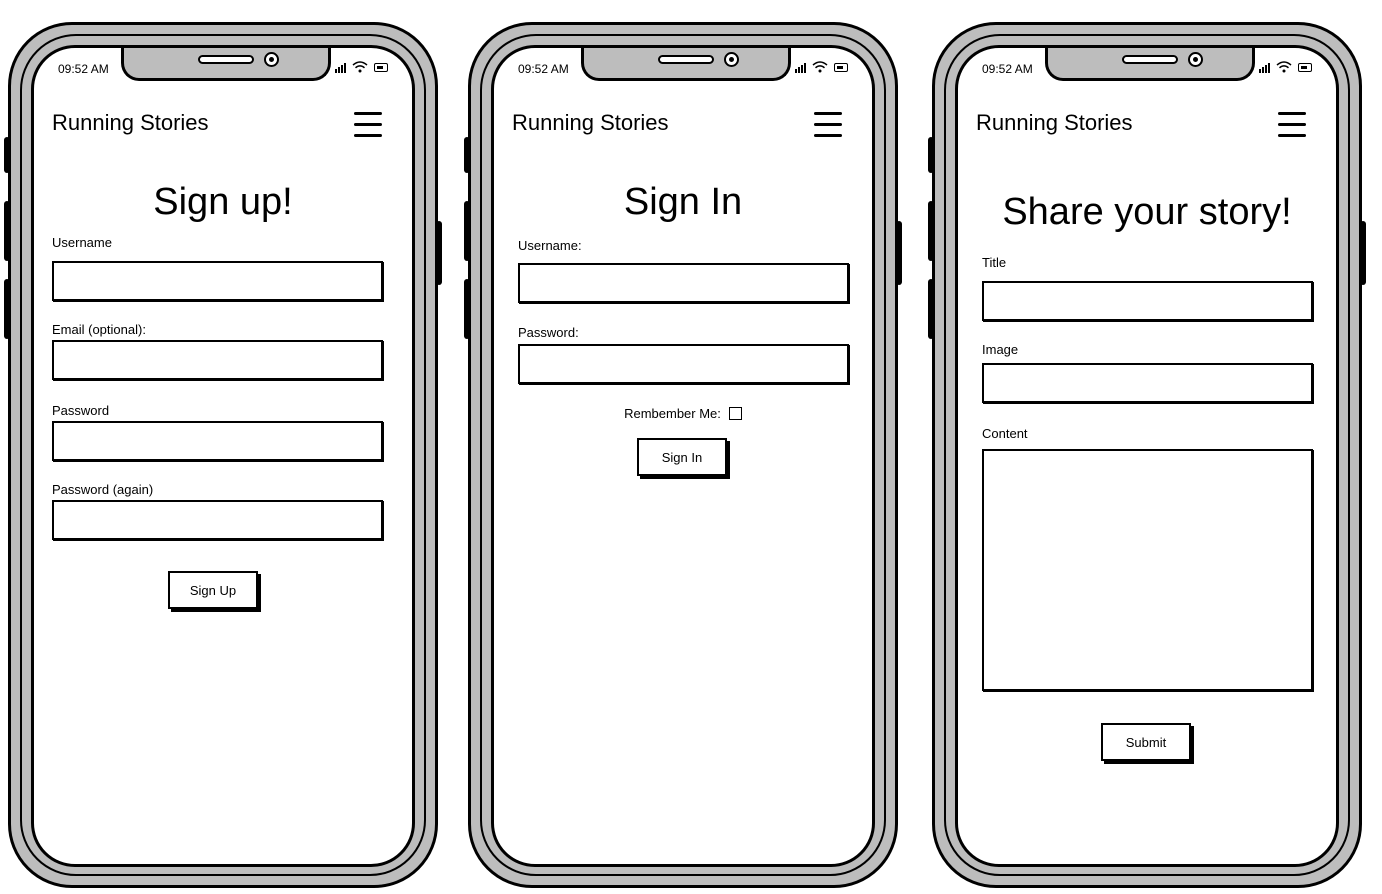 The image size is (1382, 894). What do you see at coordinates (217, 360) in the screenshot?
I see `email-input` at bounding box center [217, 360].